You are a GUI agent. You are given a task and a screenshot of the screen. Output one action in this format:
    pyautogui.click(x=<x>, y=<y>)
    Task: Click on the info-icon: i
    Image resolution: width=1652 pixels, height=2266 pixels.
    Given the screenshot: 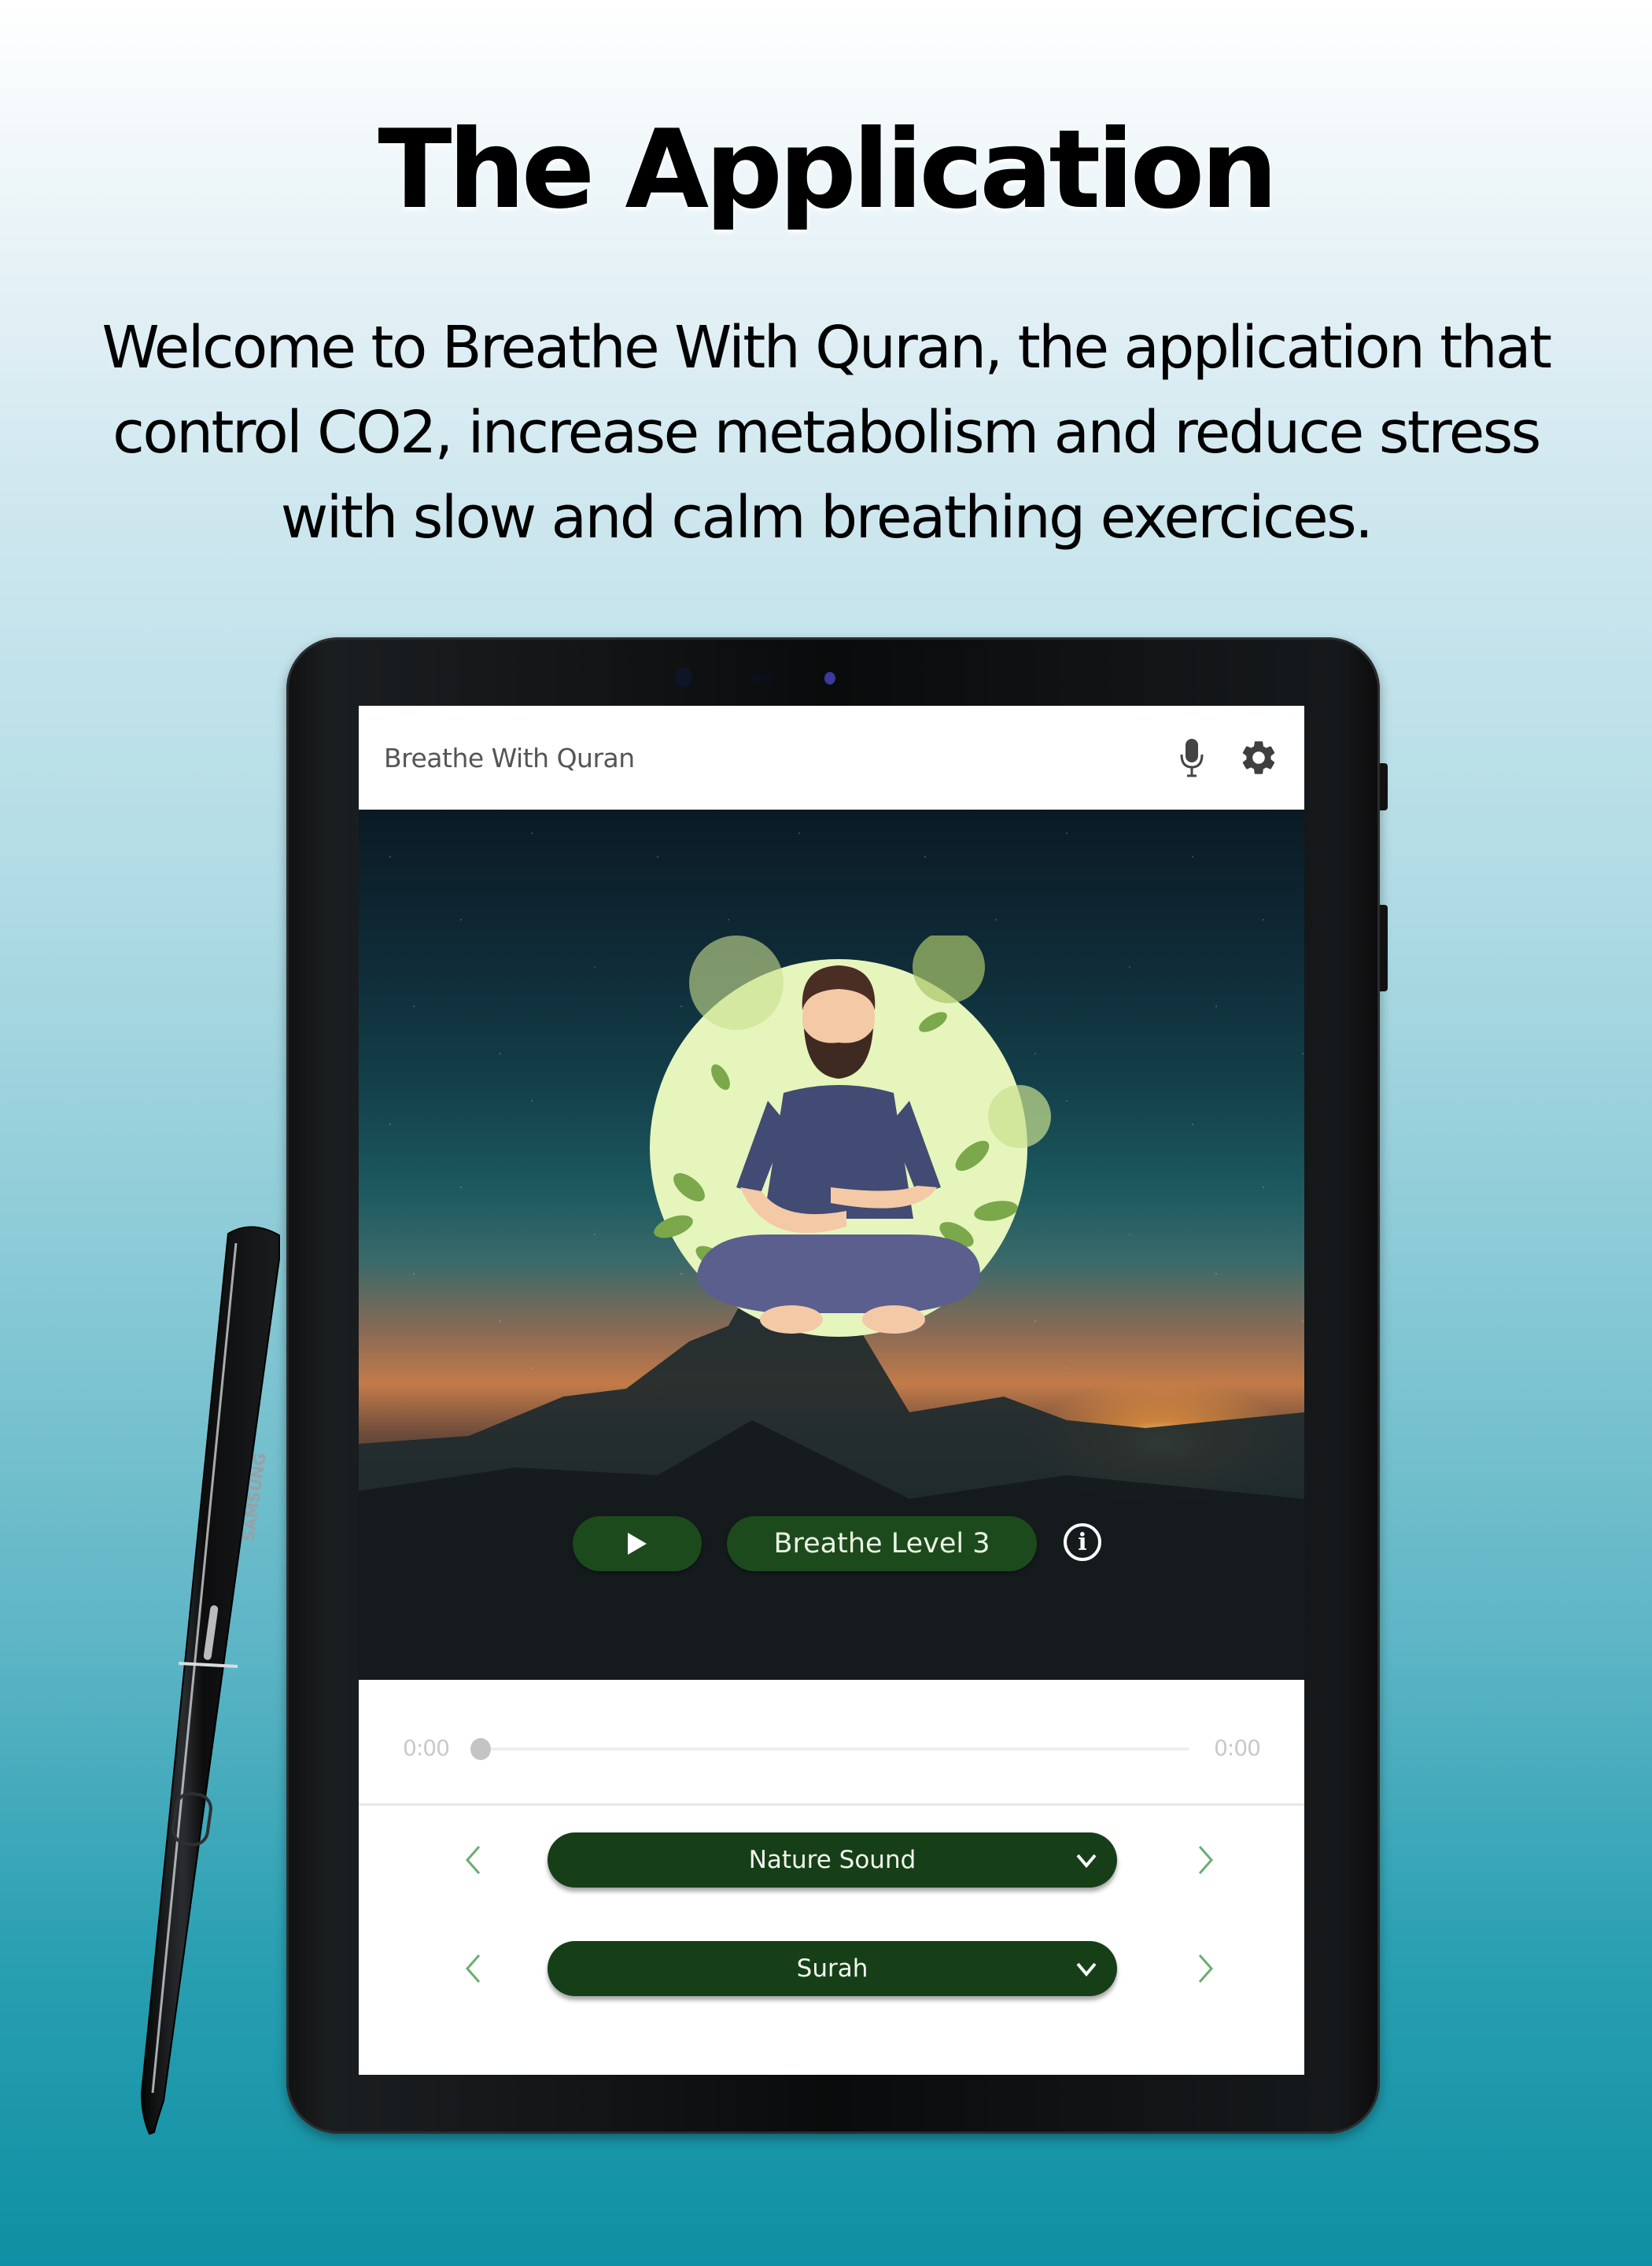 What is the action you would take?
    pyautogui.click(x=1082, y=1542)
    